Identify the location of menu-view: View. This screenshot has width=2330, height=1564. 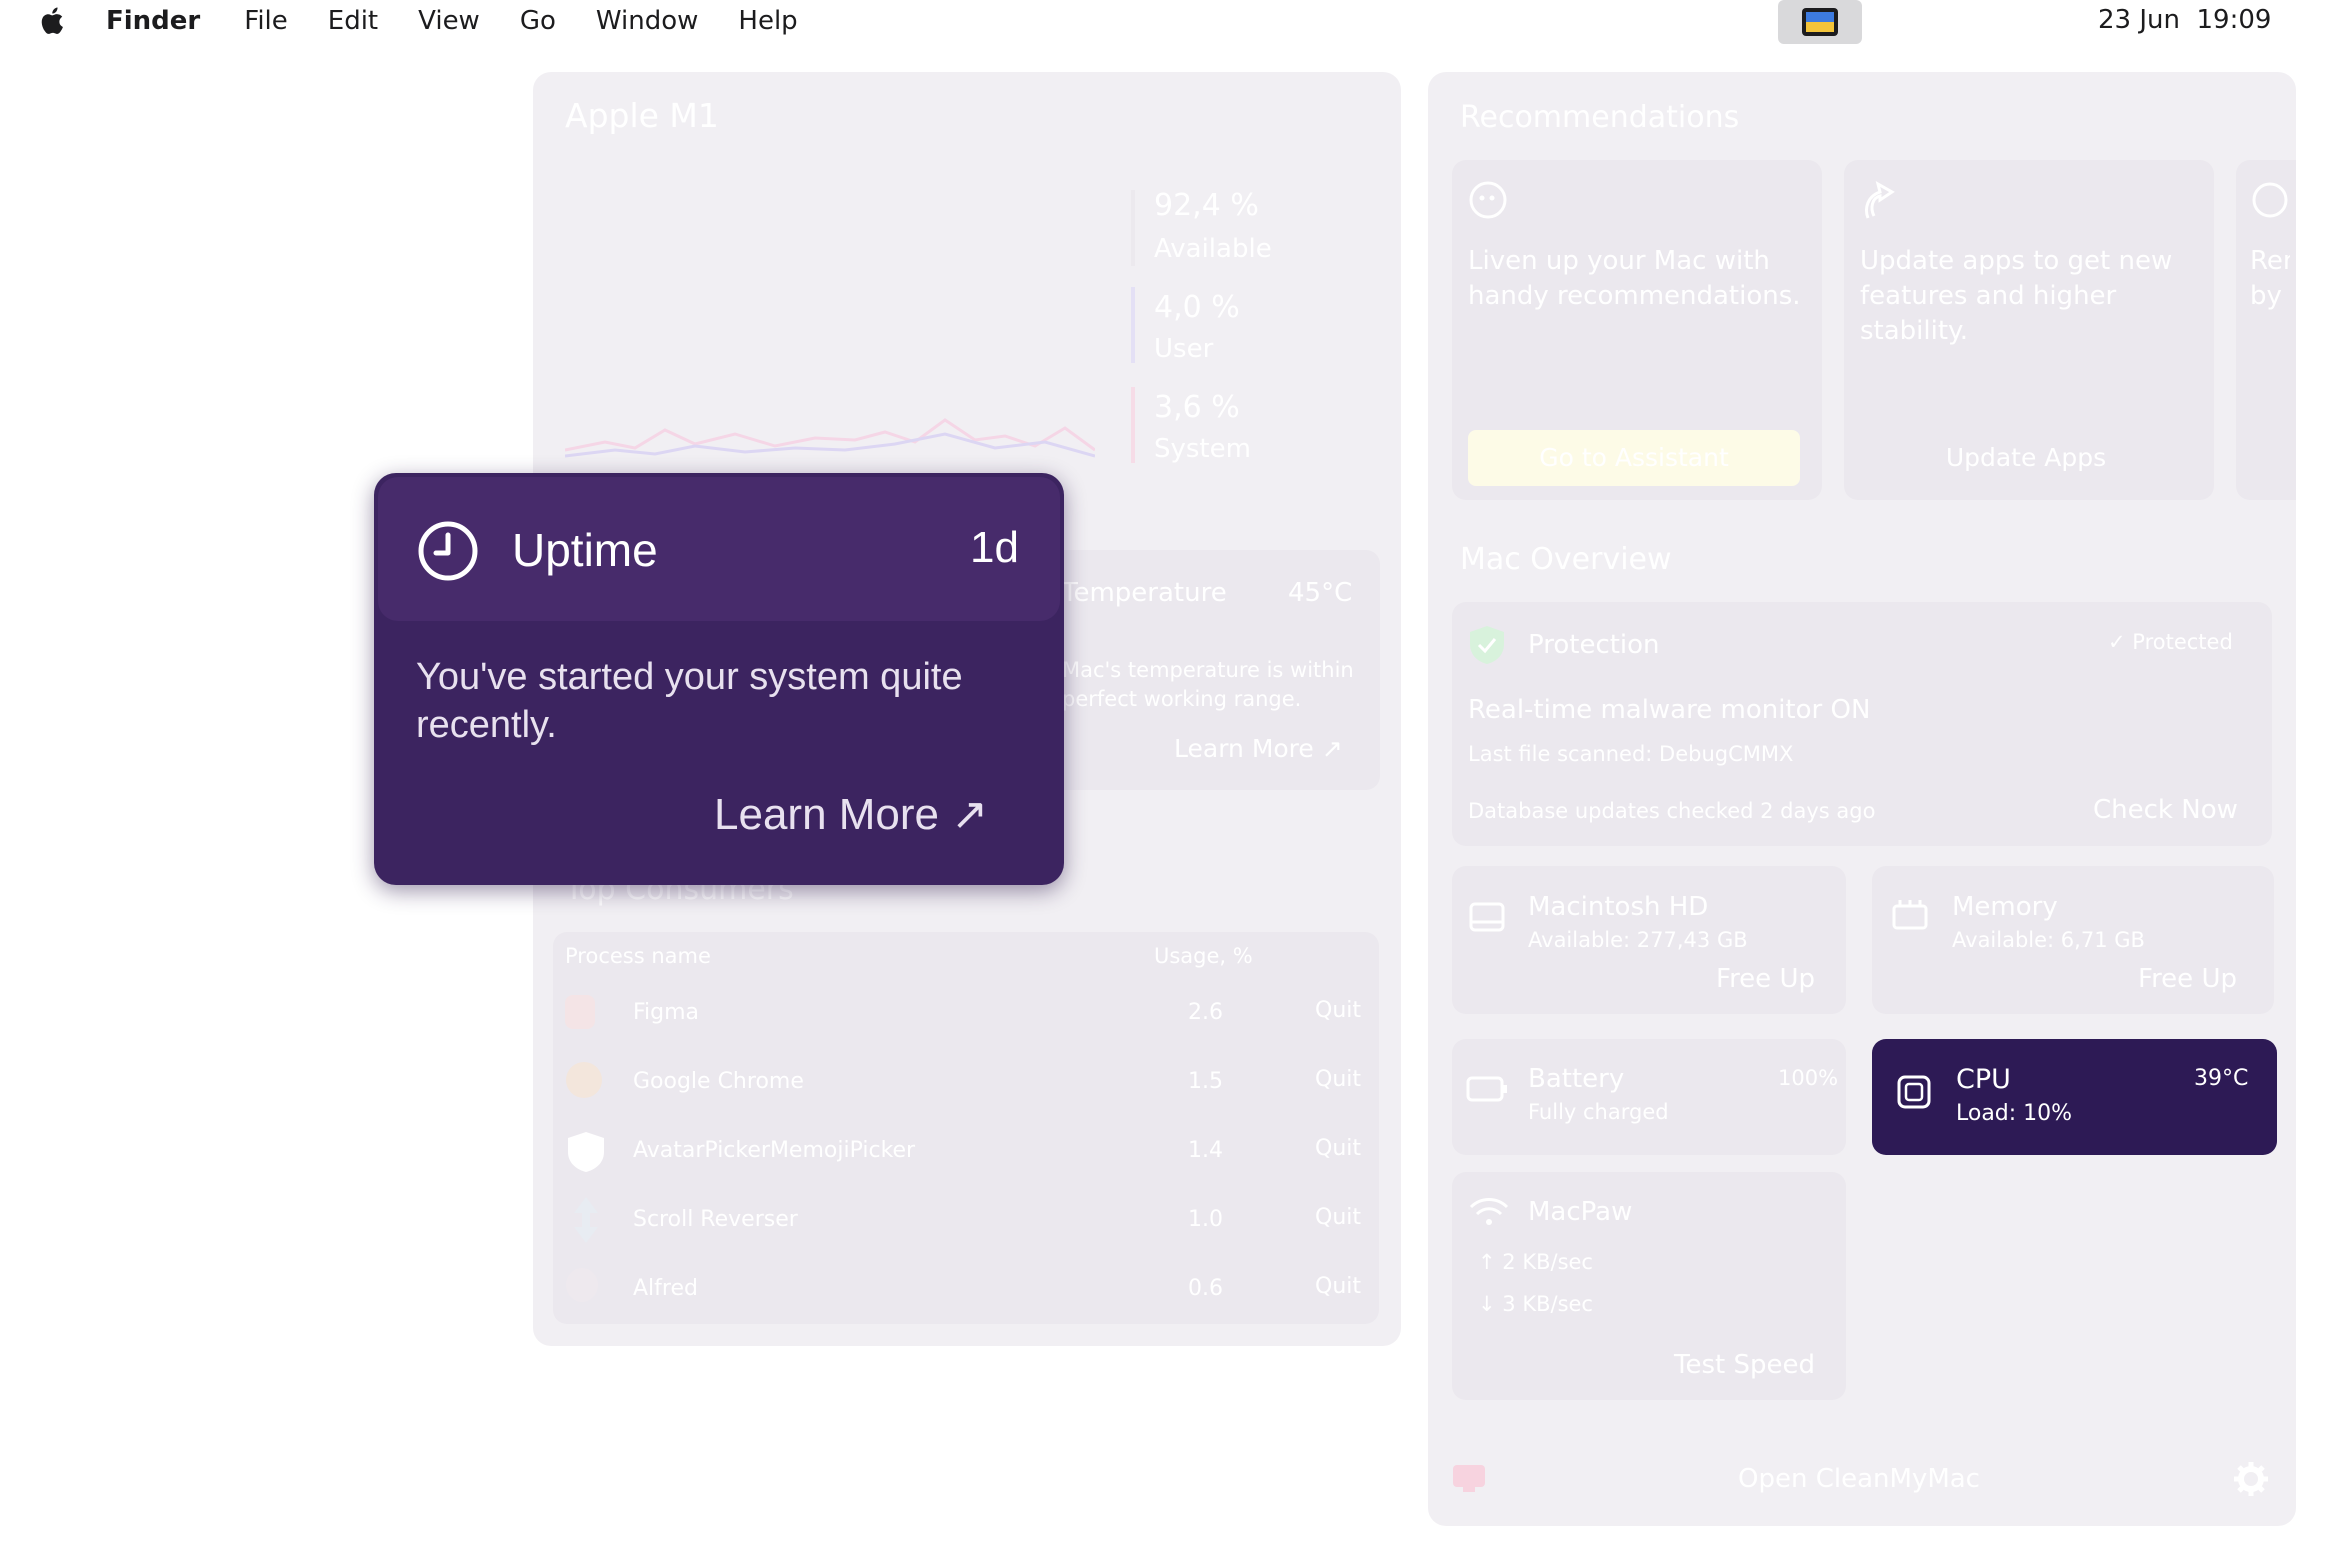
(449, 21).